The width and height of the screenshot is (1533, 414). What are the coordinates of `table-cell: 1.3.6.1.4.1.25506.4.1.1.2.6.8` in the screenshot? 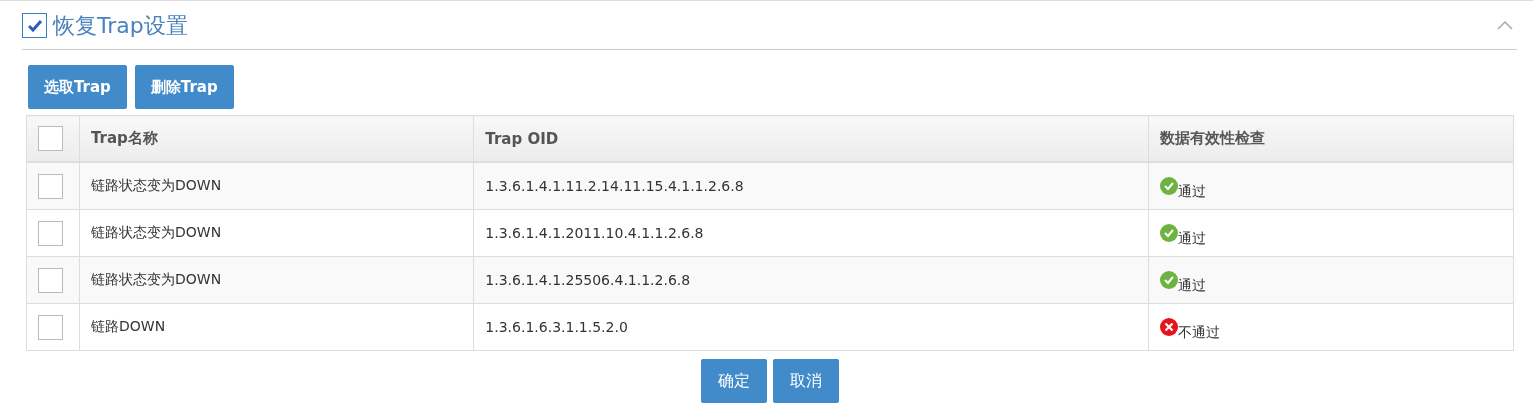 It's located at (811, 280).